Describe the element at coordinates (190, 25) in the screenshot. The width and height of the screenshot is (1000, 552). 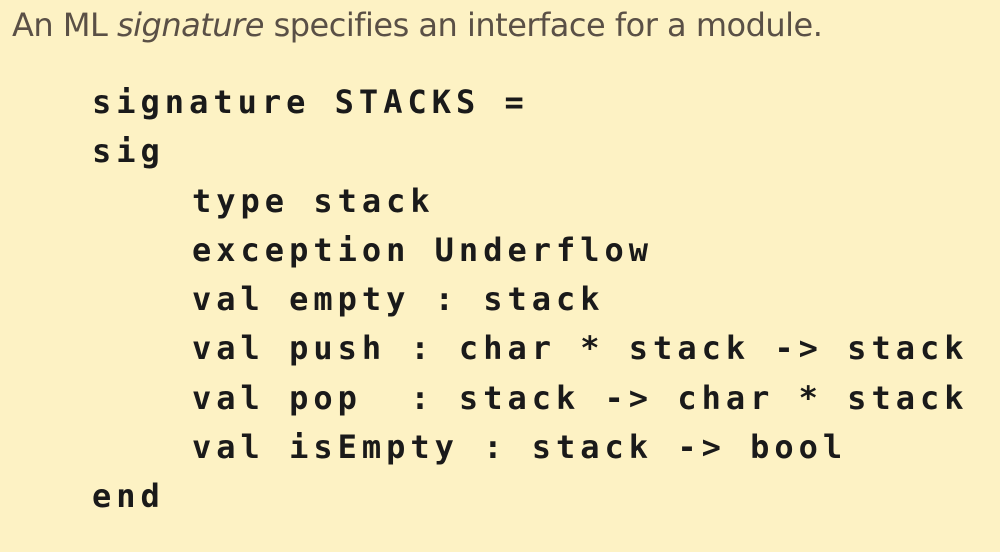
I see `intro-emphasis: signature` at that location.